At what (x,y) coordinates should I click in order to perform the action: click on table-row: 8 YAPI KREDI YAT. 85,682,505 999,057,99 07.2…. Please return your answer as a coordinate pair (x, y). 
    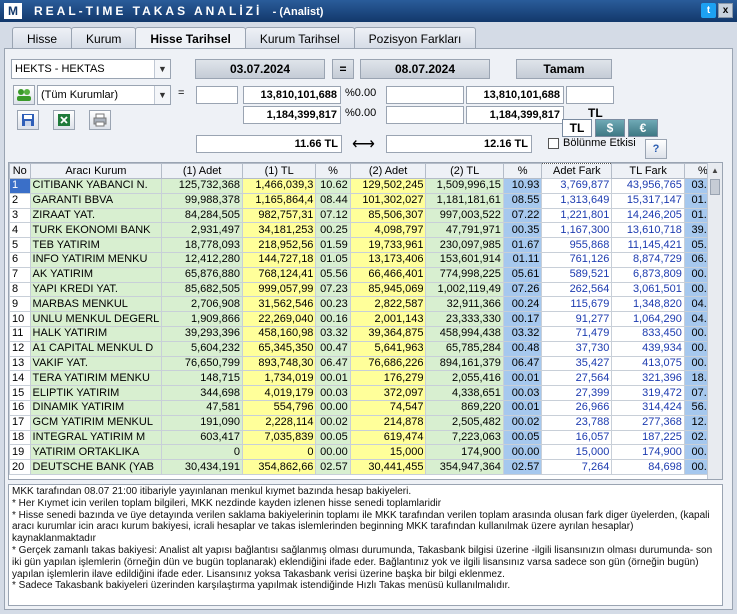
    Looking at the image, I should click on (365, 289).